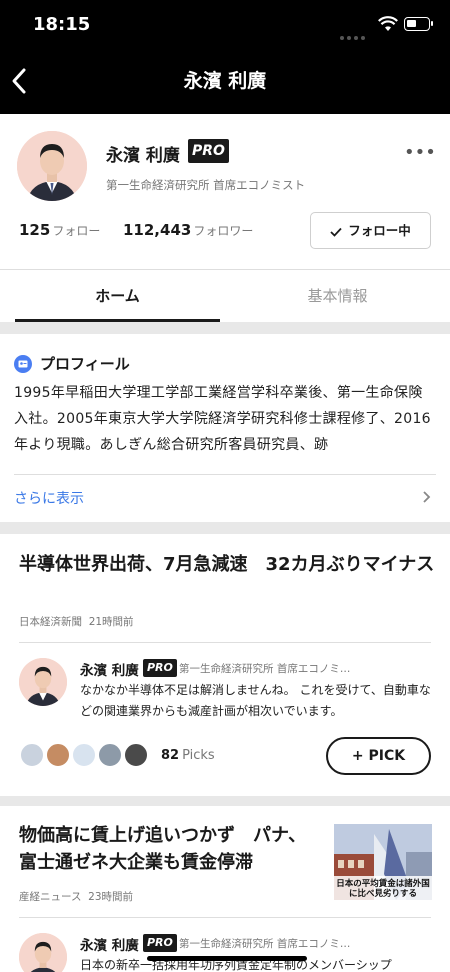 The width and height of the screenshot is (450, 972). What do you see at coordinates (111, 622) in the screenshot?
I see `source-time: 21時間前` at bounding box center [111, 622].